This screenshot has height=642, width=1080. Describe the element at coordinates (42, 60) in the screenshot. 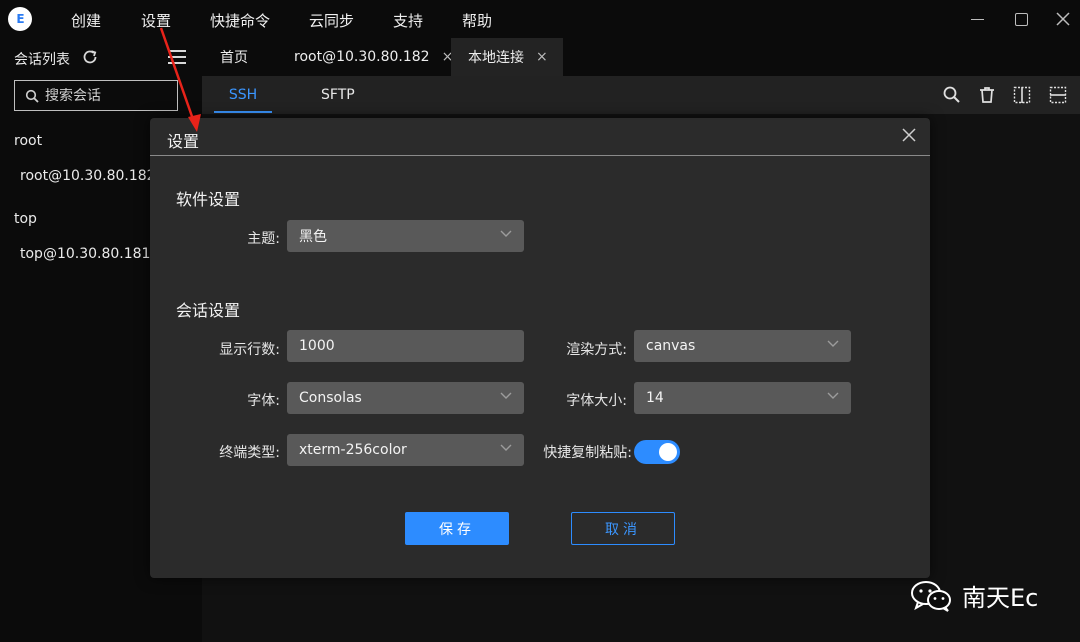

I see `session-list-title: 会话列表` at that location.